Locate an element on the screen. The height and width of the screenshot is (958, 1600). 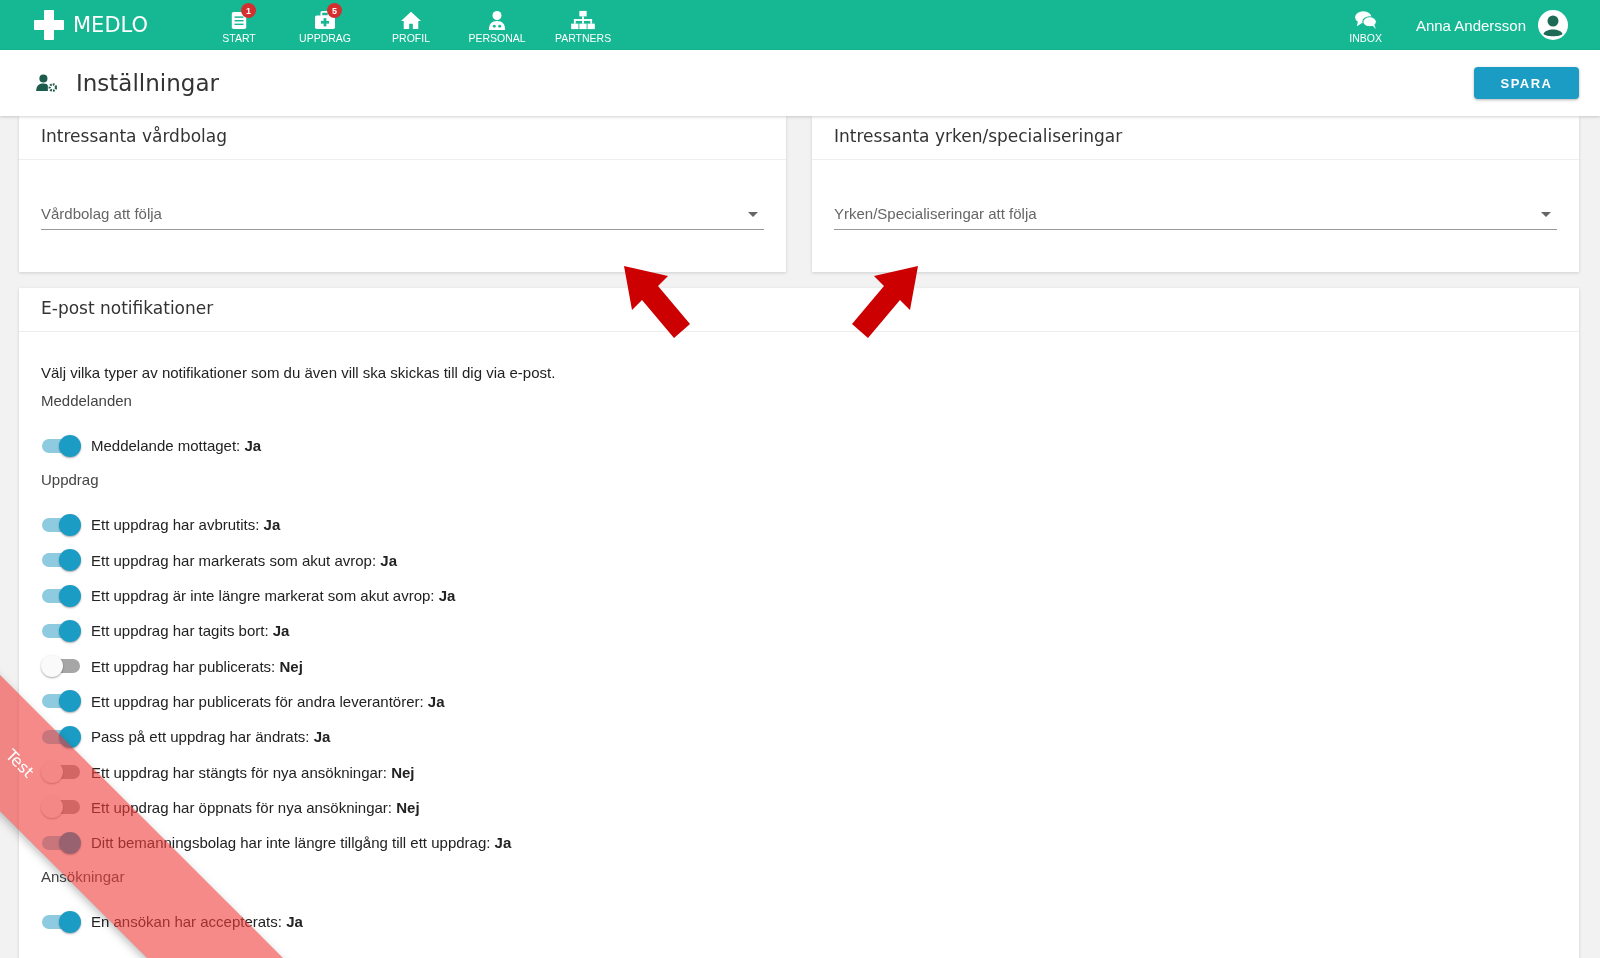
toggle-label: Ett uppdrag har publicerats för andra leverantörer: Ja is located at coordinates (268, 701).